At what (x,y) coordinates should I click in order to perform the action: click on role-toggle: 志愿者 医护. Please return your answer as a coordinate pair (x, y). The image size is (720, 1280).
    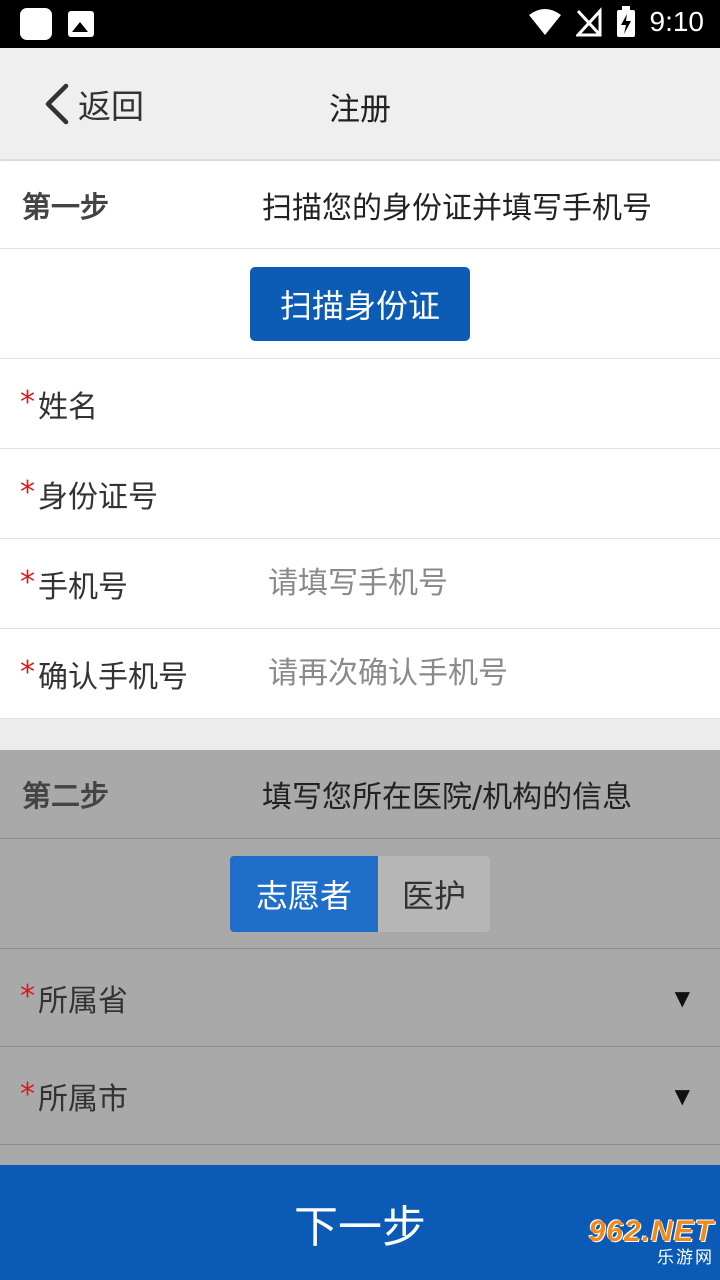
    Looking at the image, I should click on (360, 893).